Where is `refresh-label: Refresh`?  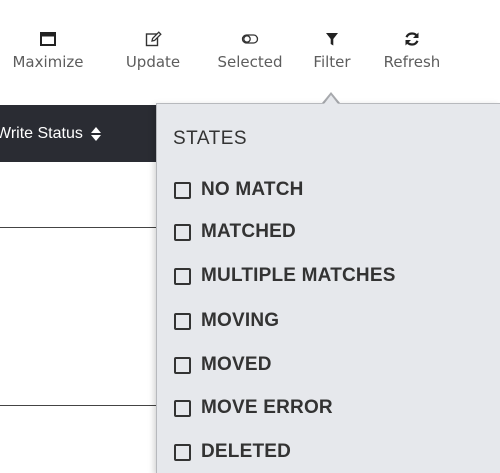
refresh-label: Refresh is located at coordinates (412, 62).